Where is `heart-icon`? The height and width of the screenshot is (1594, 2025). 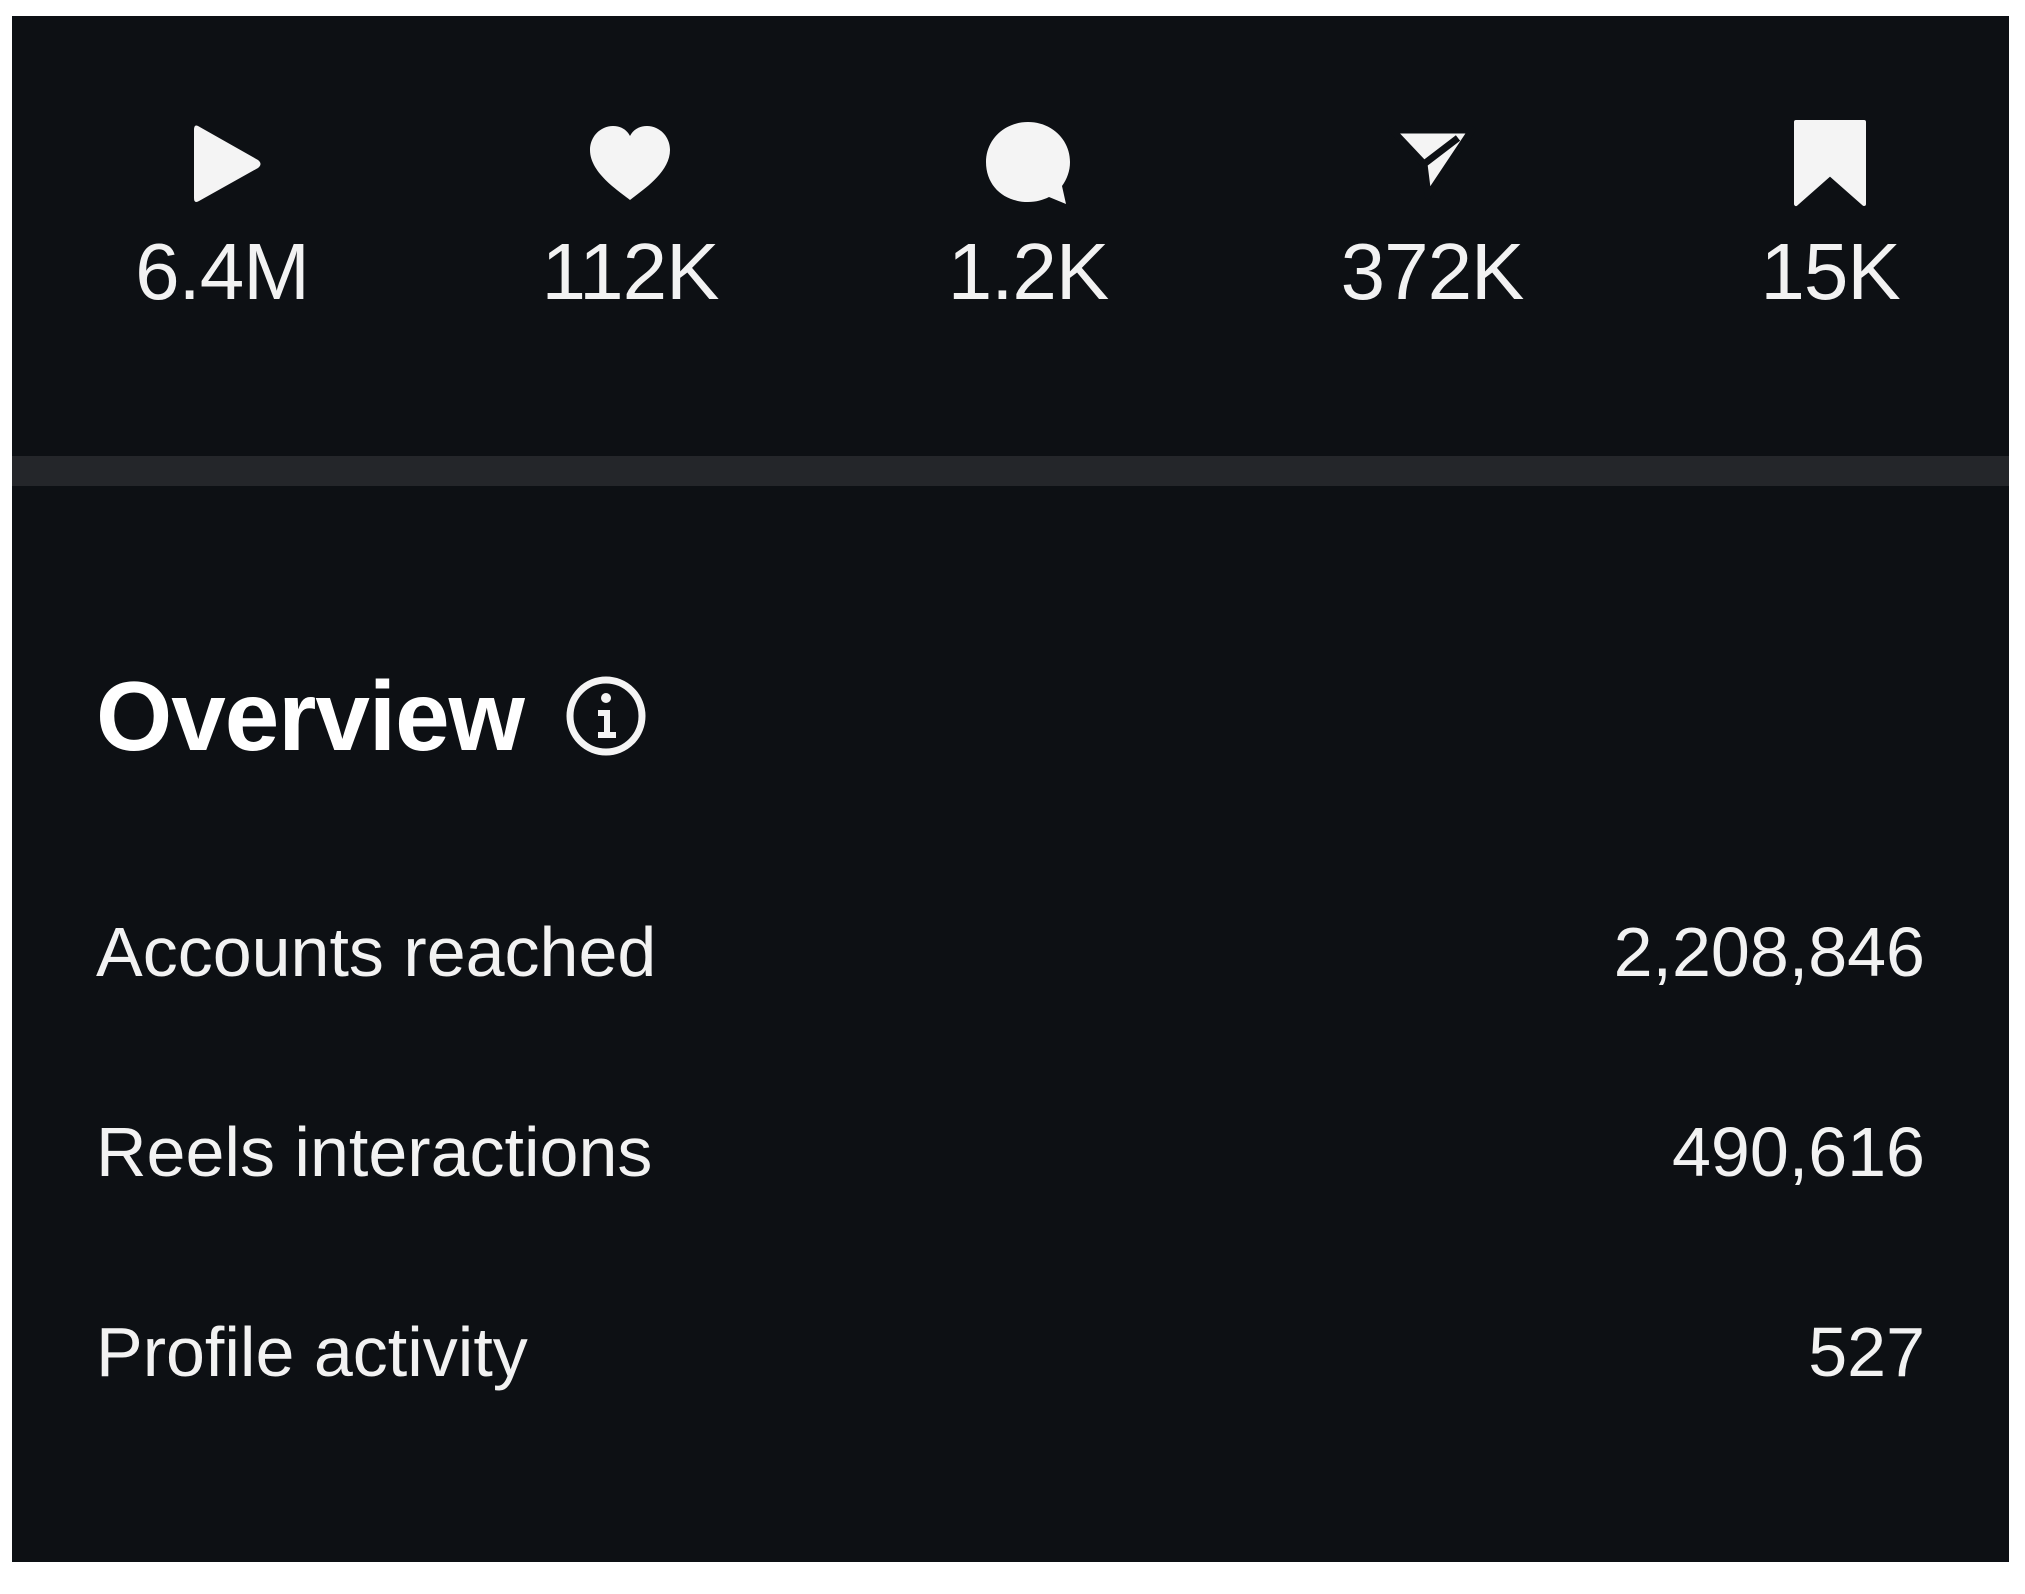
heart-icon is located at coordinates (630, 164).